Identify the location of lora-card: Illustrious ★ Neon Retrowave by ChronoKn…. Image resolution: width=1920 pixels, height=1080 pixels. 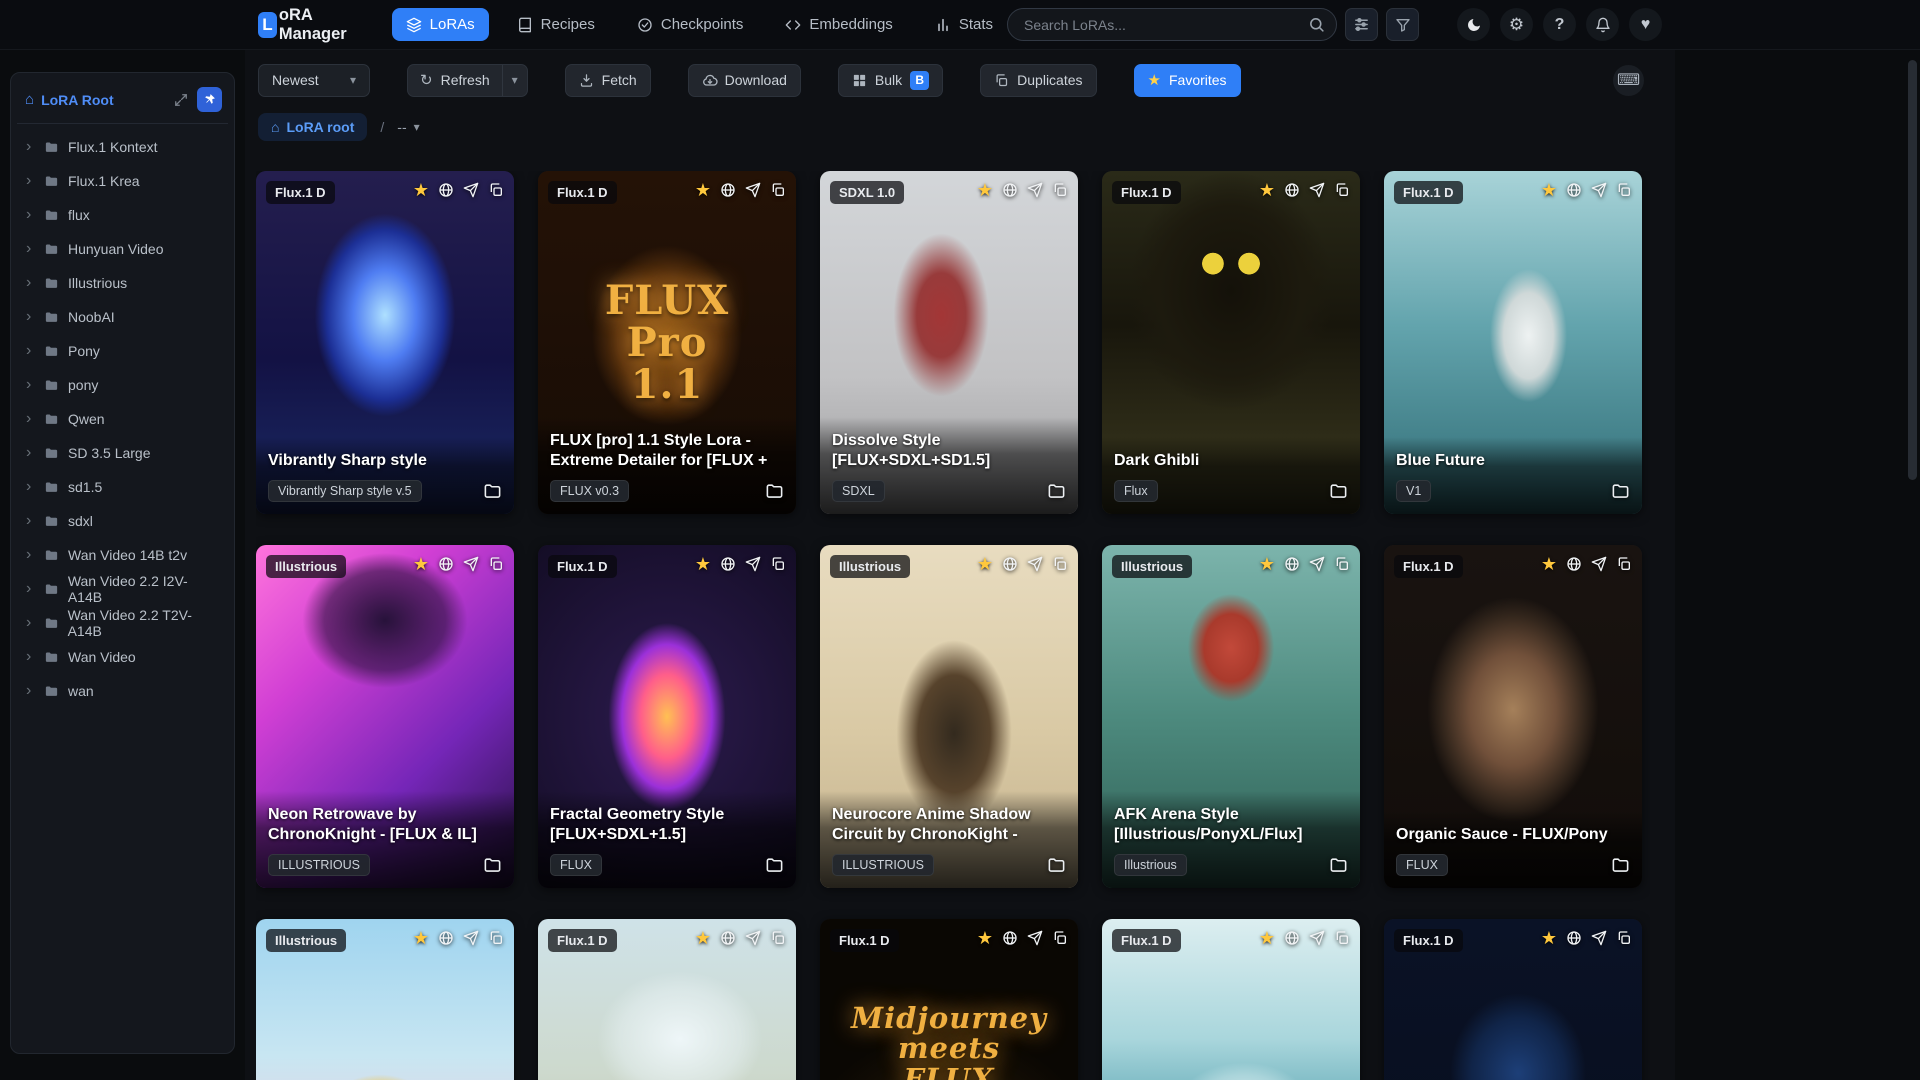
(385, 716).